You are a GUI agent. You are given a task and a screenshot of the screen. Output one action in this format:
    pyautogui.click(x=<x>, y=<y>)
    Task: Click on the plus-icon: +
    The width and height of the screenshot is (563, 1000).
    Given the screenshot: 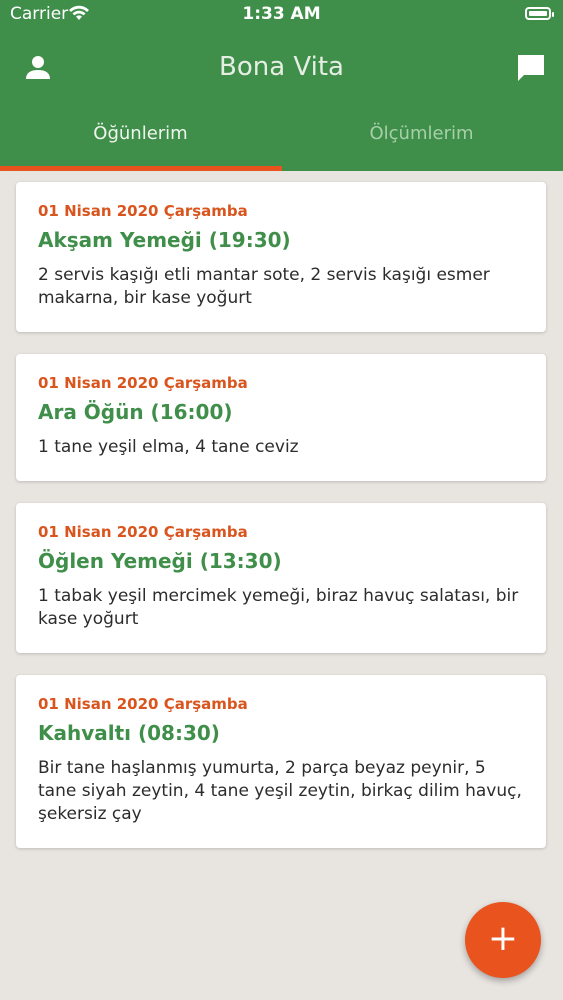 What is the action you would take?
    pyautogui.click(x=503, y=938)
    